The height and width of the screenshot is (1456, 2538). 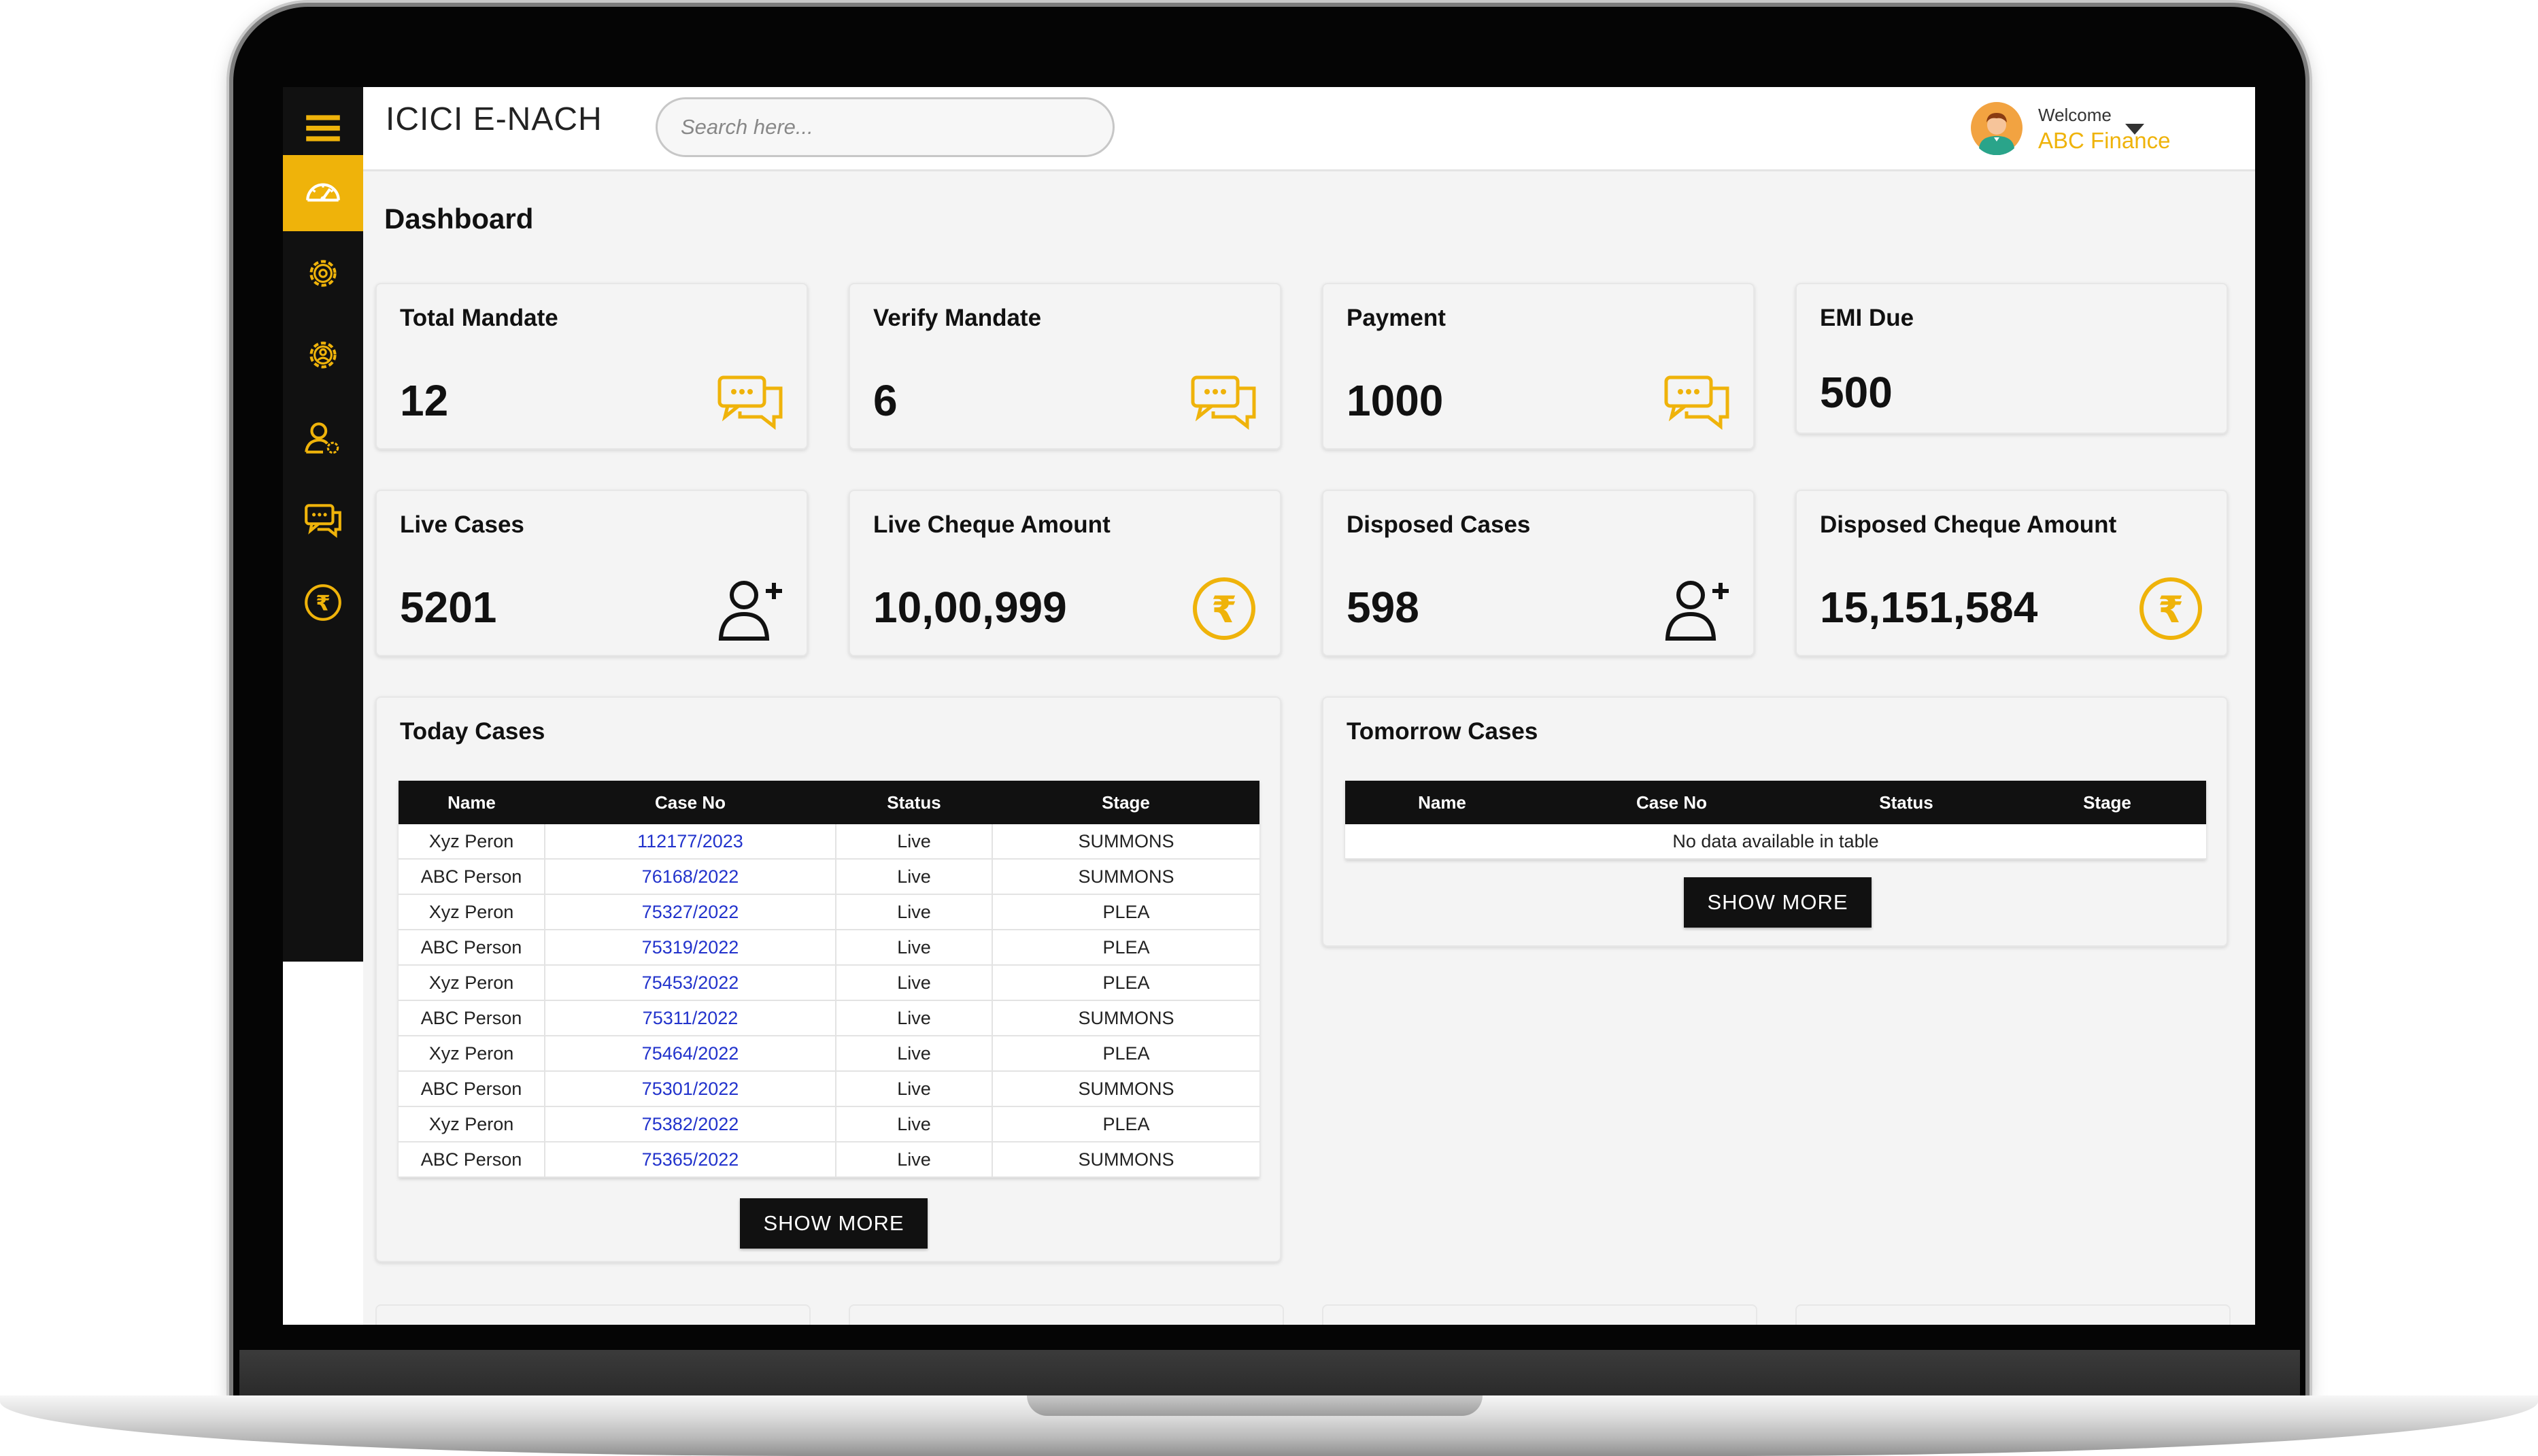 I want to click on case-no-link: 75365/2022, so click(x=690, y=1160).